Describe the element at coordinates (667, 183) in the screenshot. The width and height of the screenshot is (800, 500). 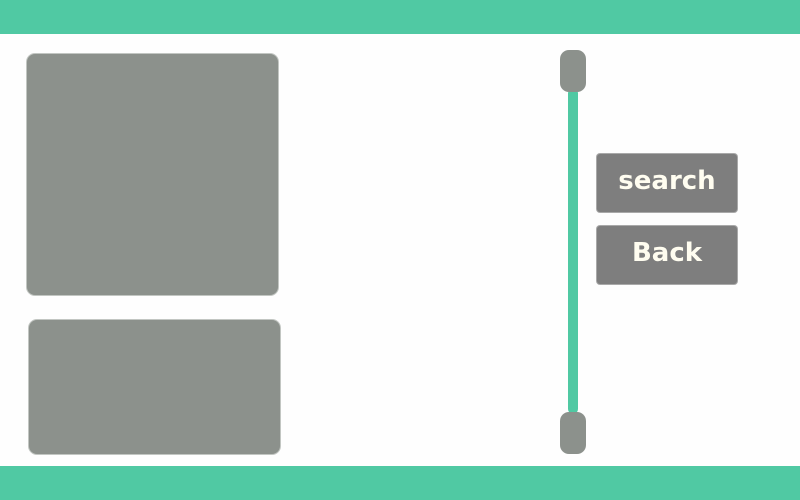
I see `search-button: search` at that location.